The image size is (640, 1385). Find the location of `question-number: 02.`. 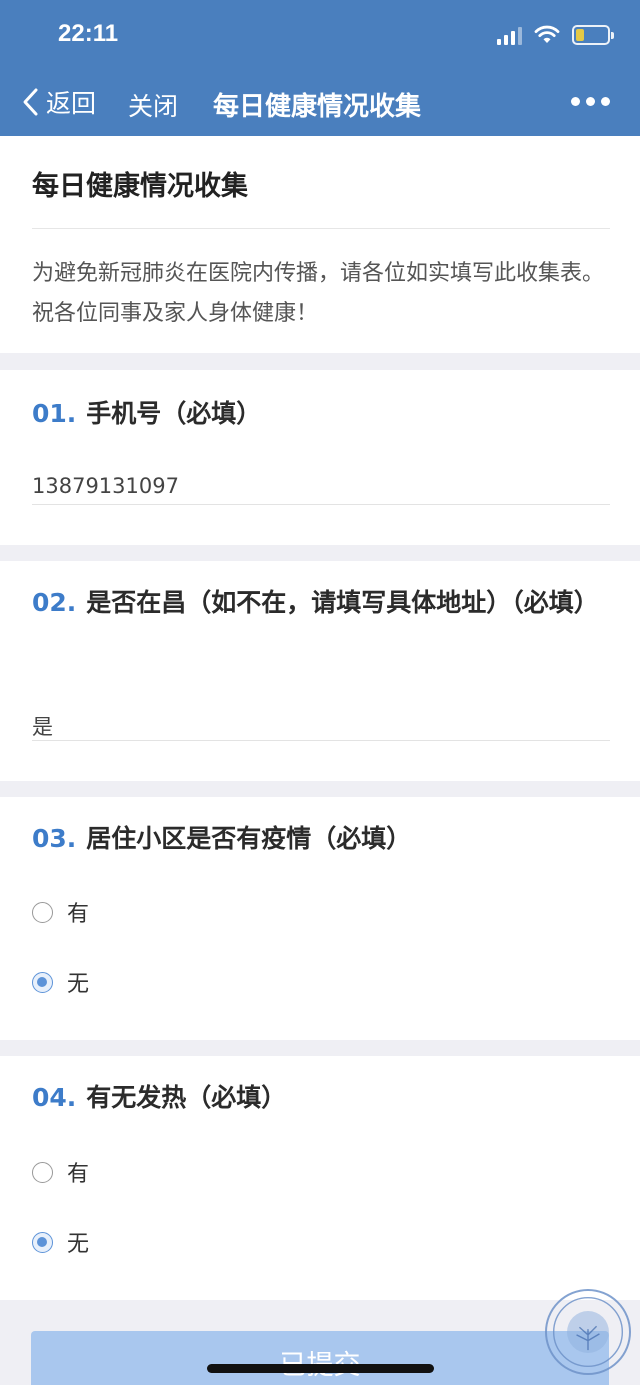

question-number: 02. is located at coordinates (54, 602).